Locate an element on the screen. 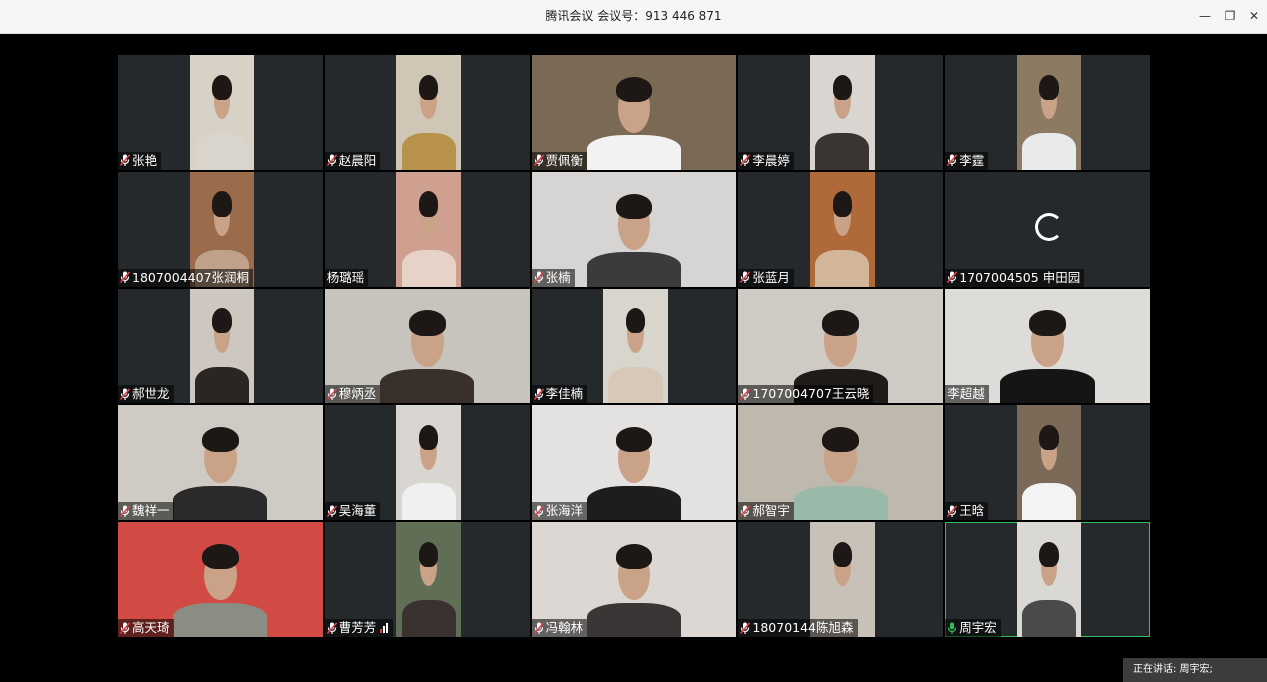 The width and height of the screenshot is (1267, 682). participant-name: 赵晨阳 is located at coordinates (357, 160).